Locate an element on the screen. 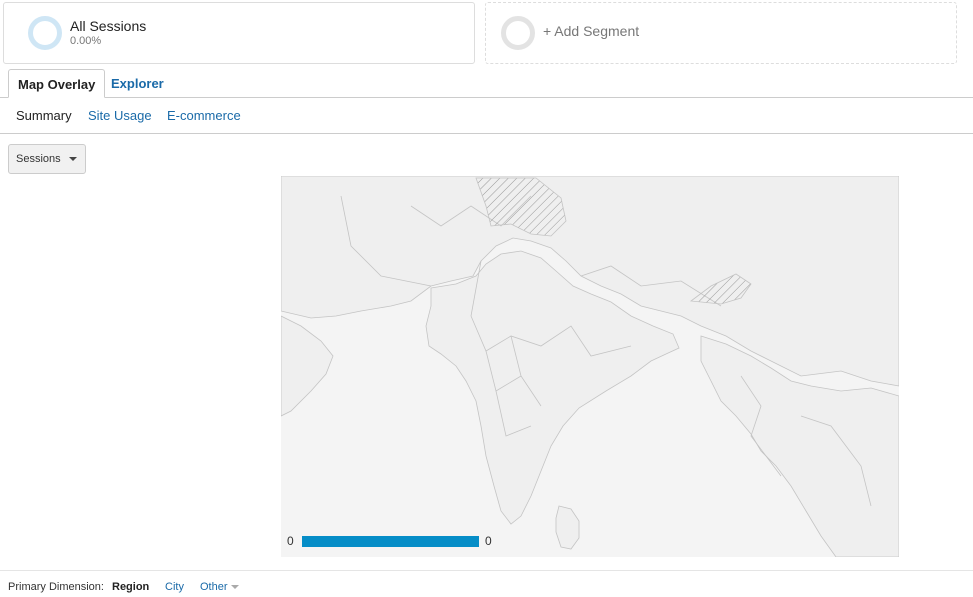  metric-dropdown: Sessions is located at coordinates (47, 159).